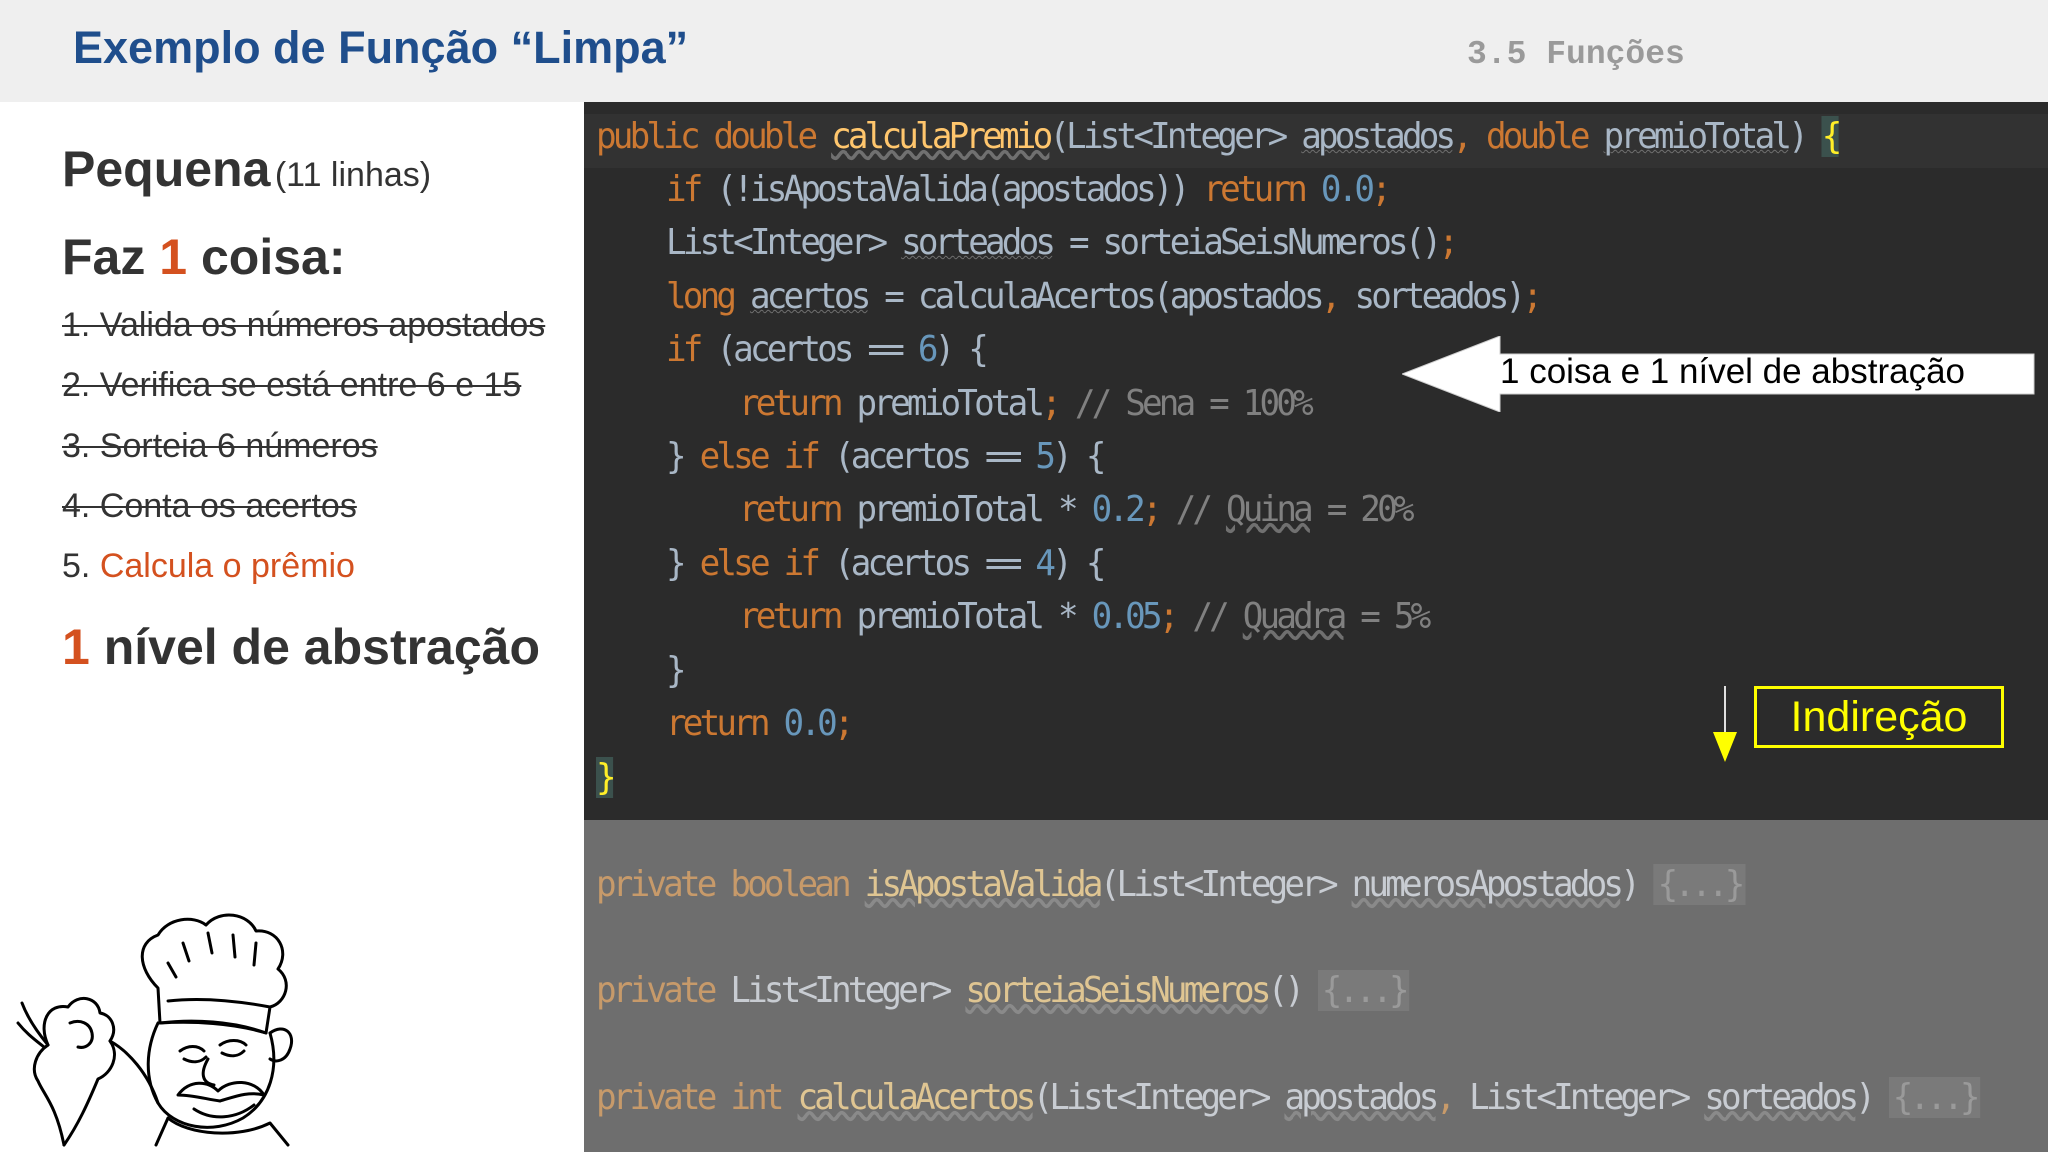  What do you see at coordinates (606, 777) in the screenshot?
I see `code-line-13: }` at bounding box center [606, 777].